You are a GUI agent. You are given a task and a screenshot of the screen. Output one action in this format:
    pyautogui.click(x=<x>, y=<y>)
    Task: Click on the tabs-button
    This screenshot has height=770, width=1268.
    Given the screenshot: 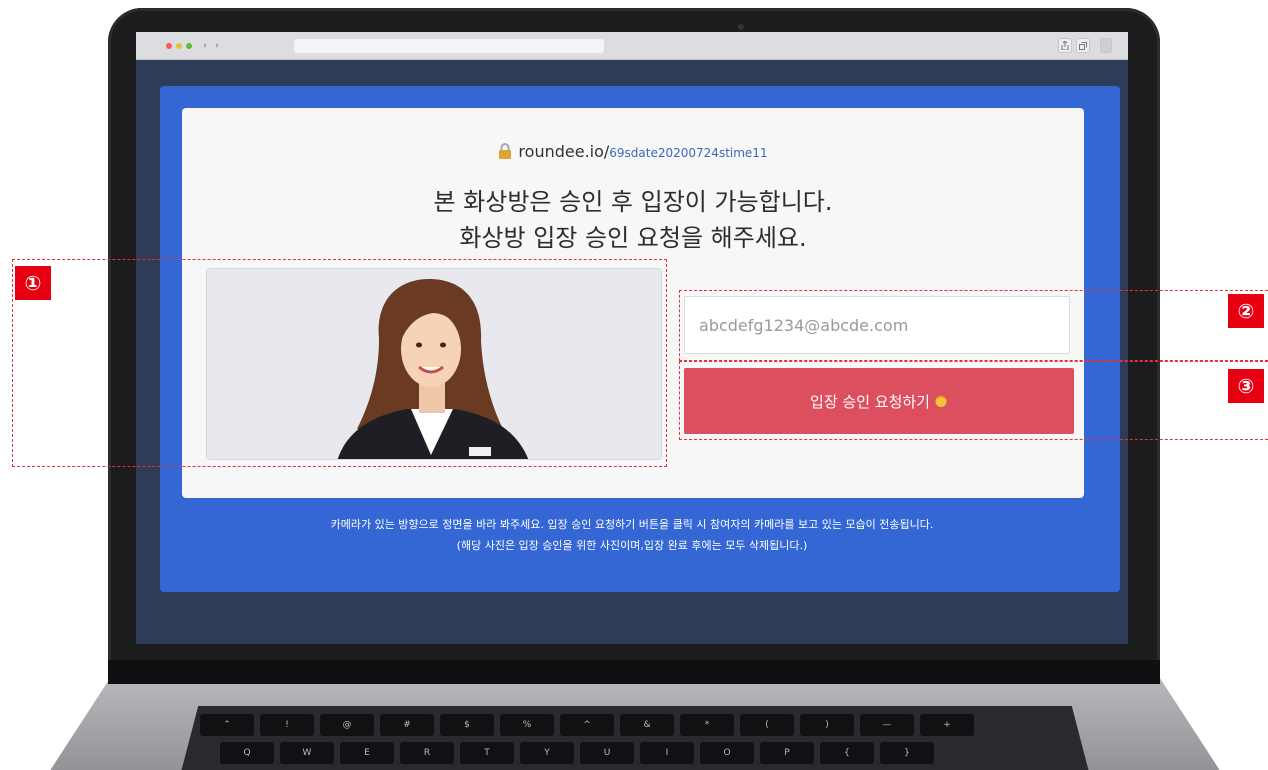 What is the action you would take?
    pyautogui.click(x=1083, y=45)
    